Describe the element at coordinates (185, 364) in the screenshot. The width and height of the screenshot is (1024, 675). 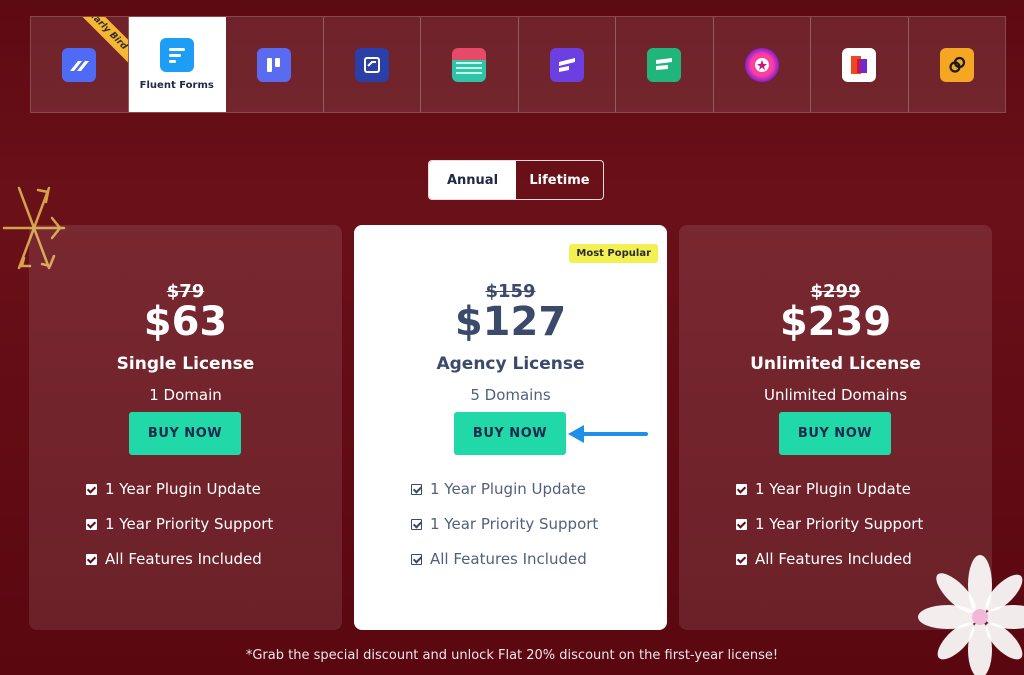
I see `plan-name: Single License` at that location.